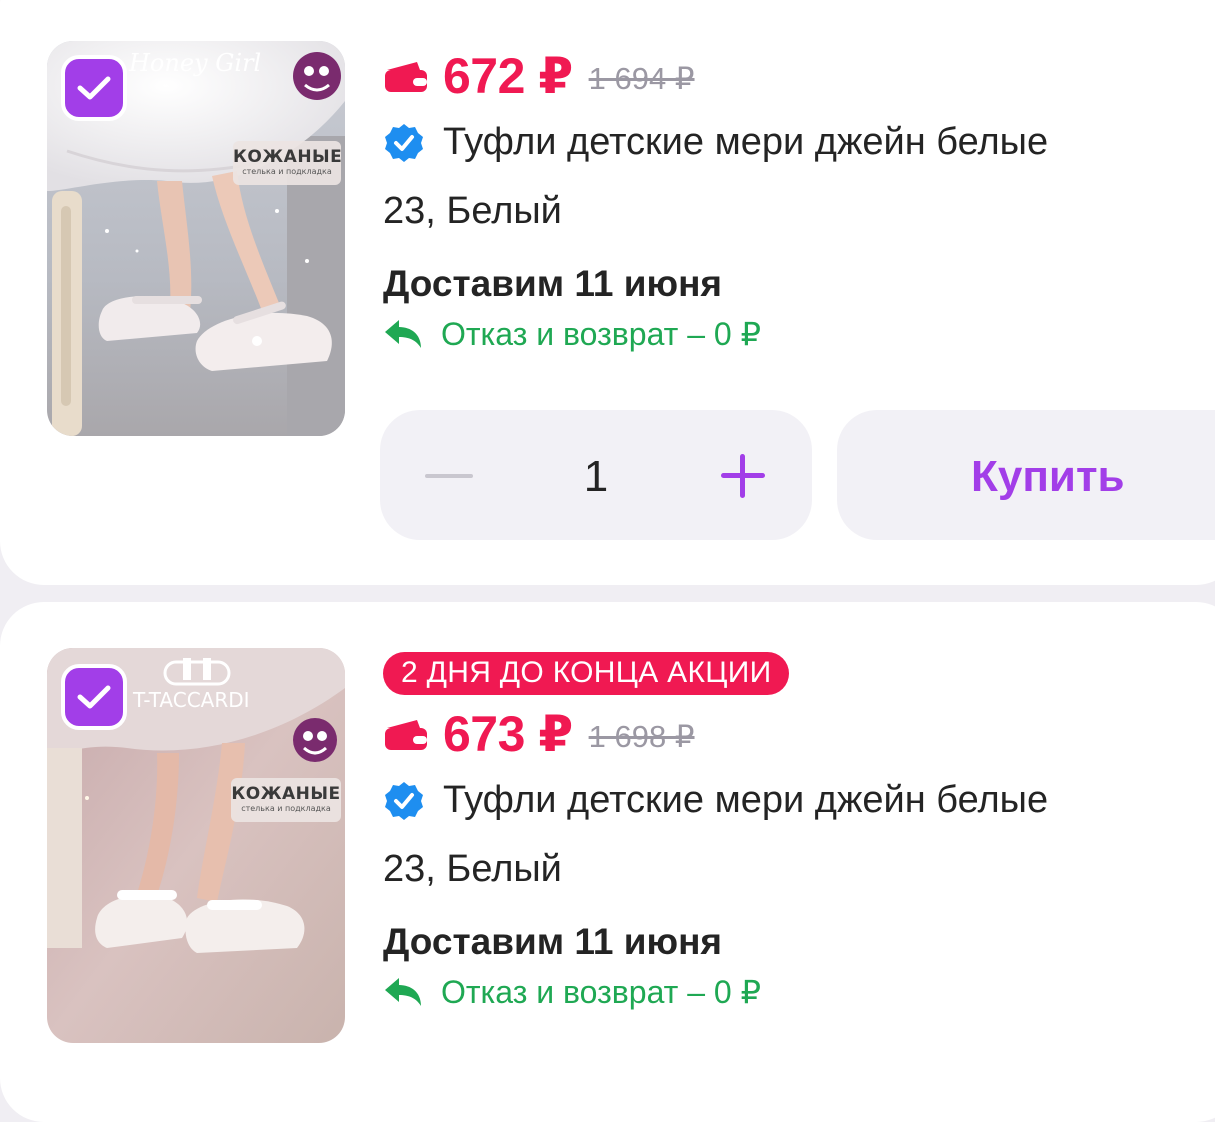  Describe the element at coordinates (508, 76) in the screenshot. I see `current-price: 672 ₽` at that location.